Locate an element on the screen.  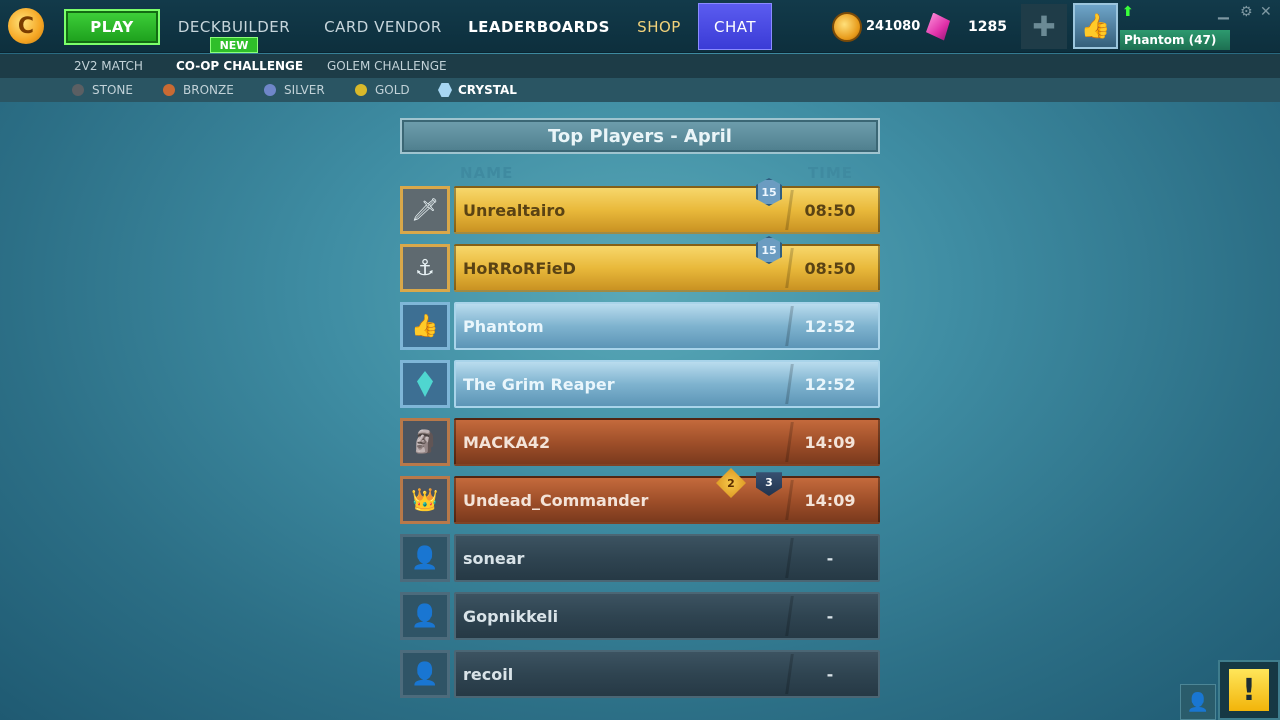
chat-button: CHAT is located at coordinates (735, 26).